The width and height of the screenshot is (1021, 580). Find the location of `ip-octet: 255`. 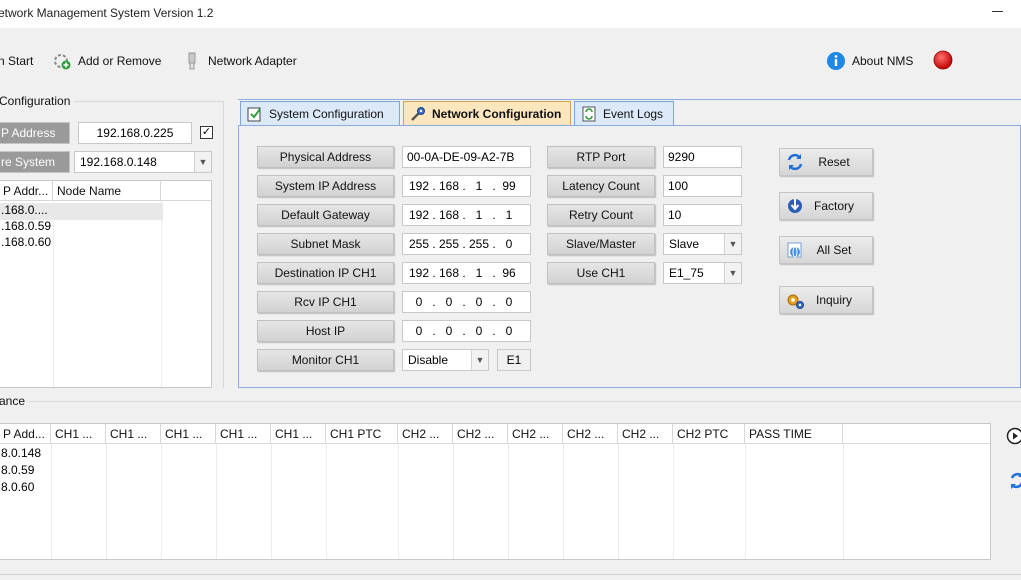

ip-octet: 255 is located at coordinates (449, 244).